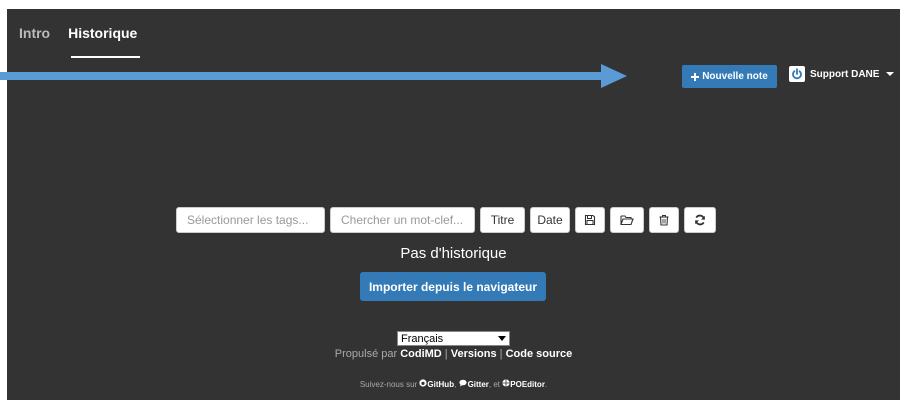 This screenshot has width=900, height=418. Describe the element at coordinates (422, 338) in the screenshot. I see `language-select-value: Français` at that location.